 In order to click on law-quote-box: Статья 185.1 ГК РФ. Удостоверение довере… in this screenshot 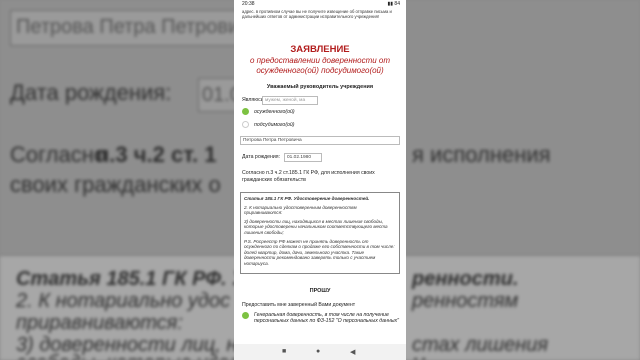, I will do `click(320, 233)`.